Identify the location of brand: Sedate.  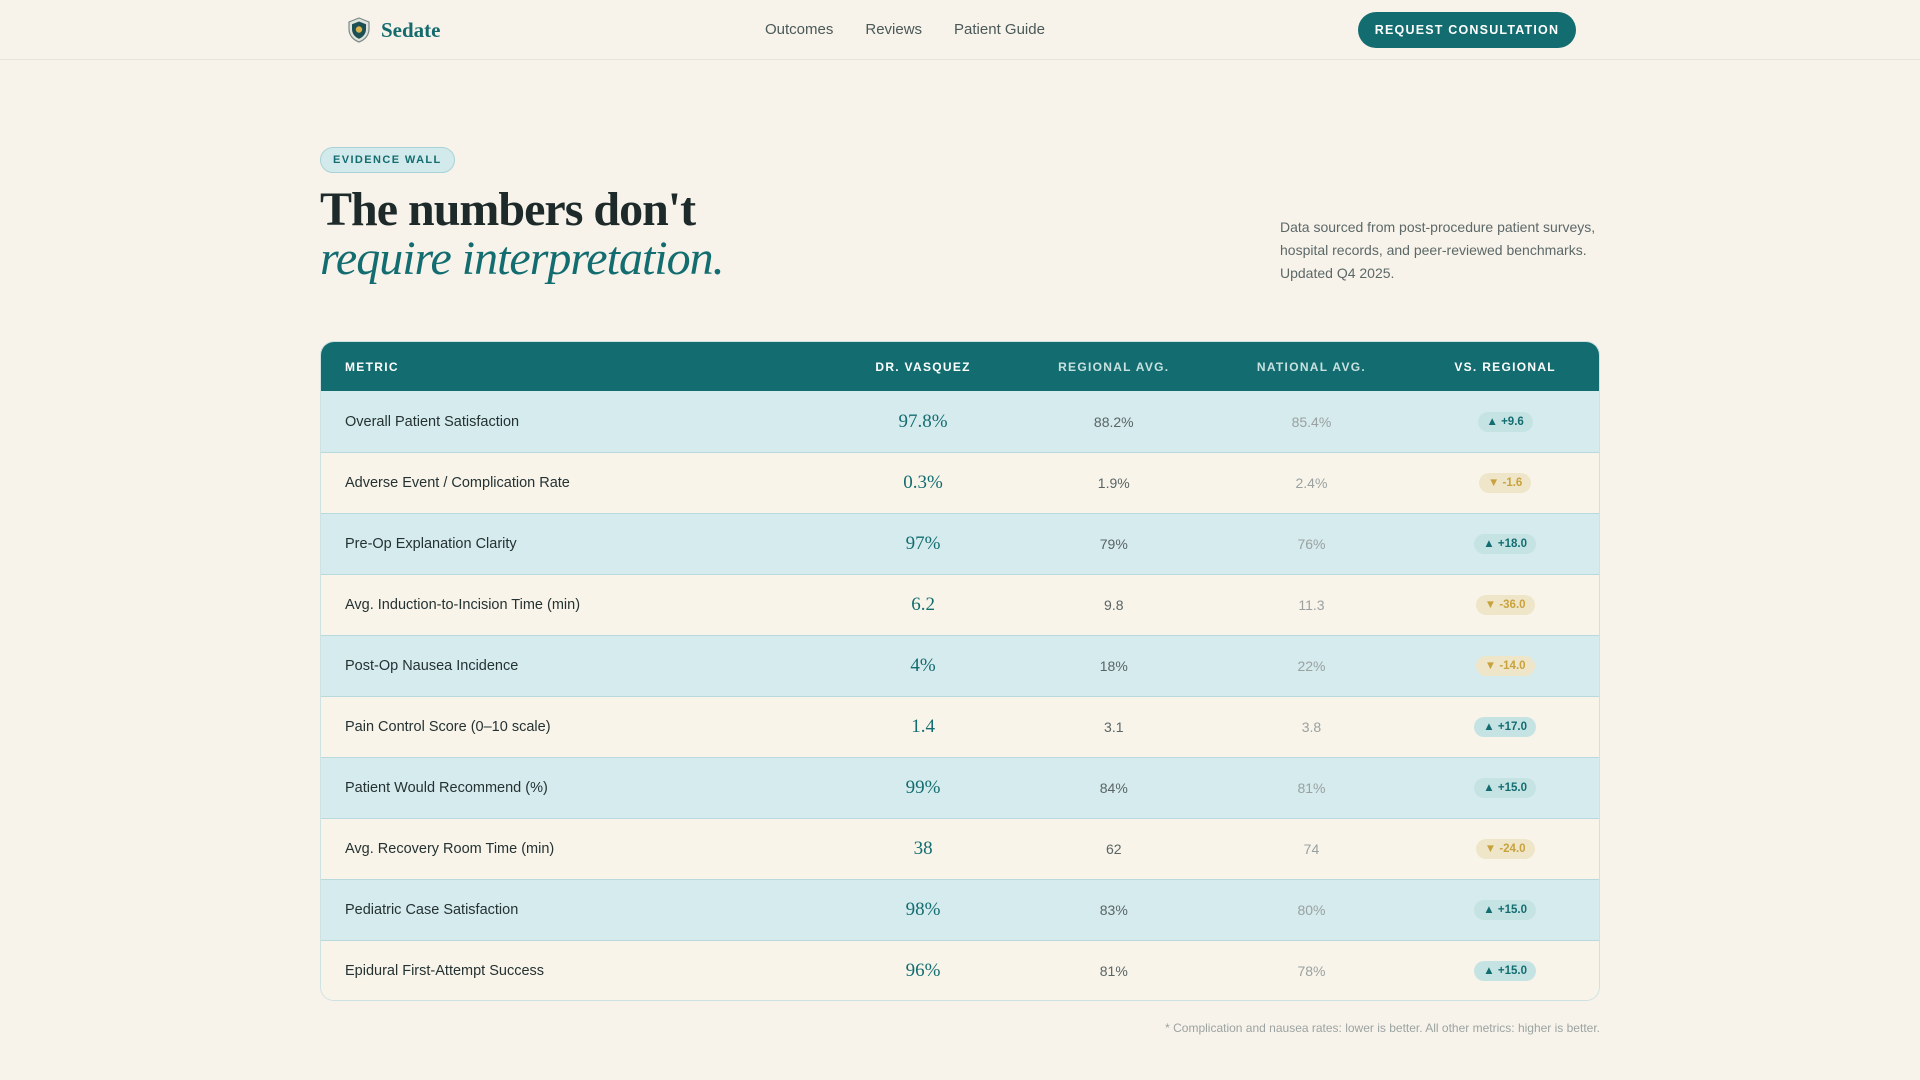
(394, 30).